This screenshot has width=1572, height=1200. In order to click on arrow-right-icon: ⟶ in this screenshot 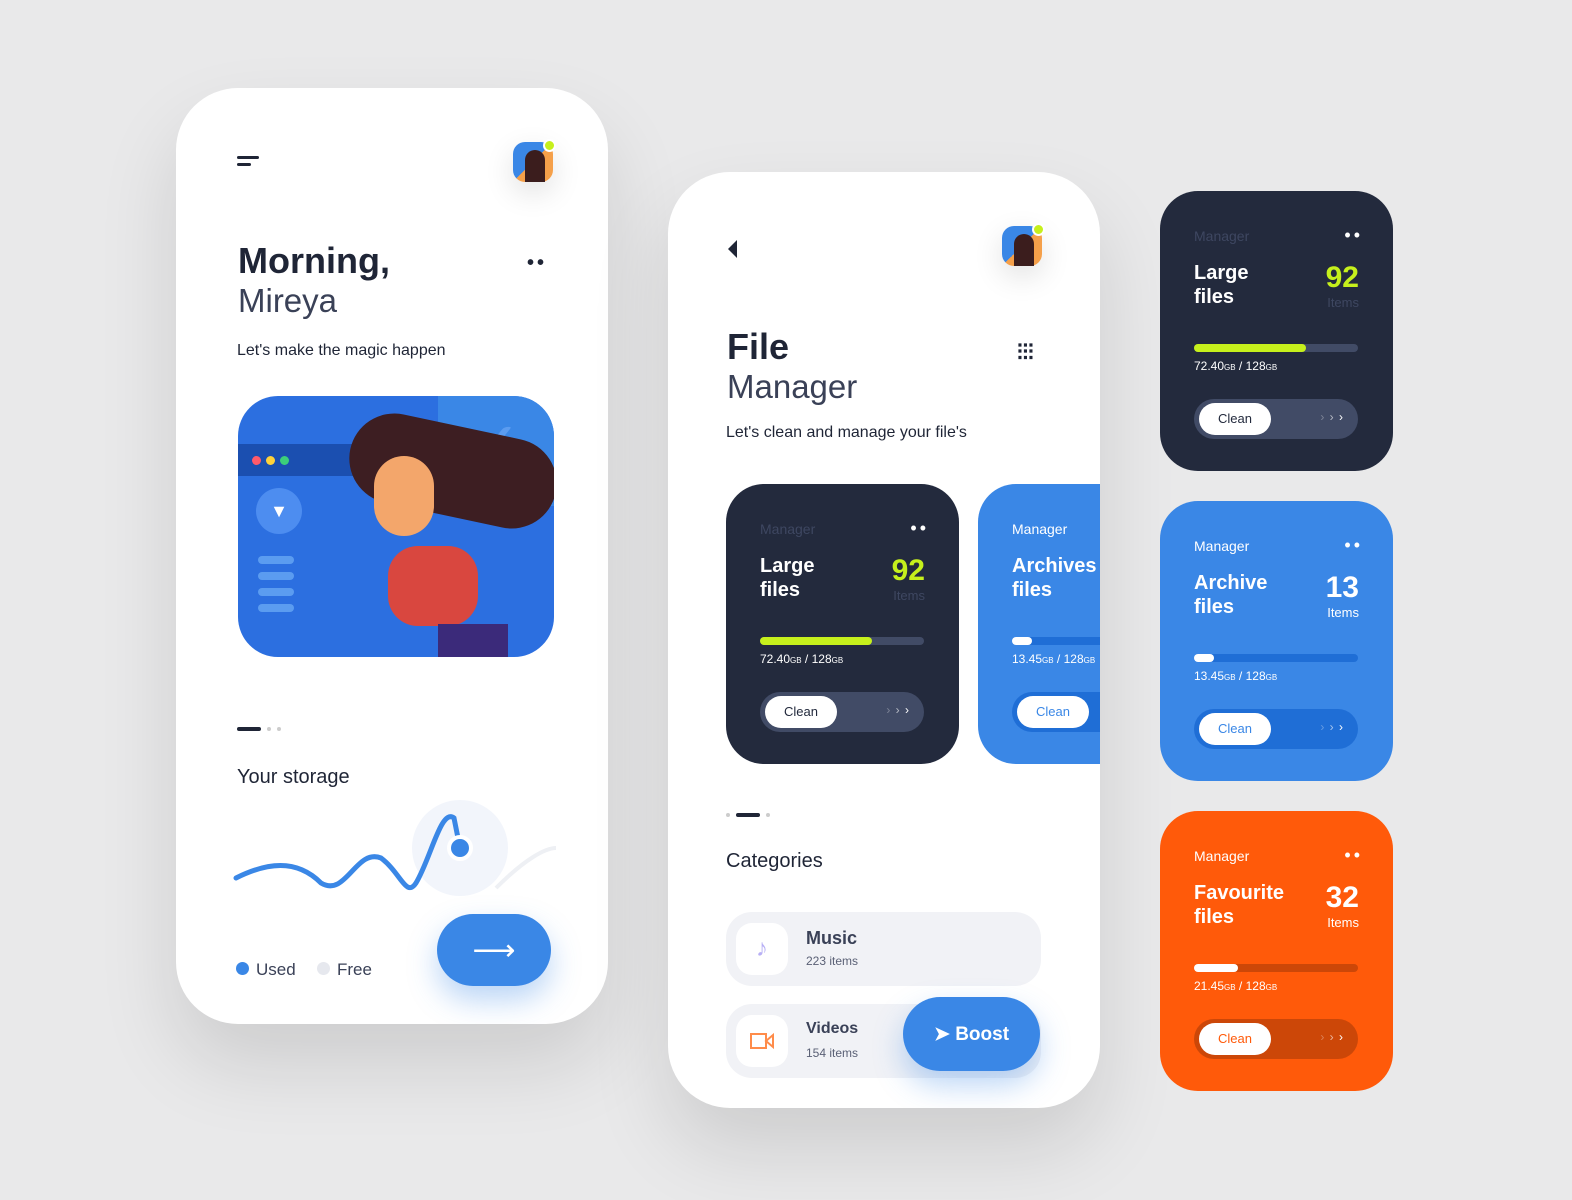, I will do `click(494, 950)`.